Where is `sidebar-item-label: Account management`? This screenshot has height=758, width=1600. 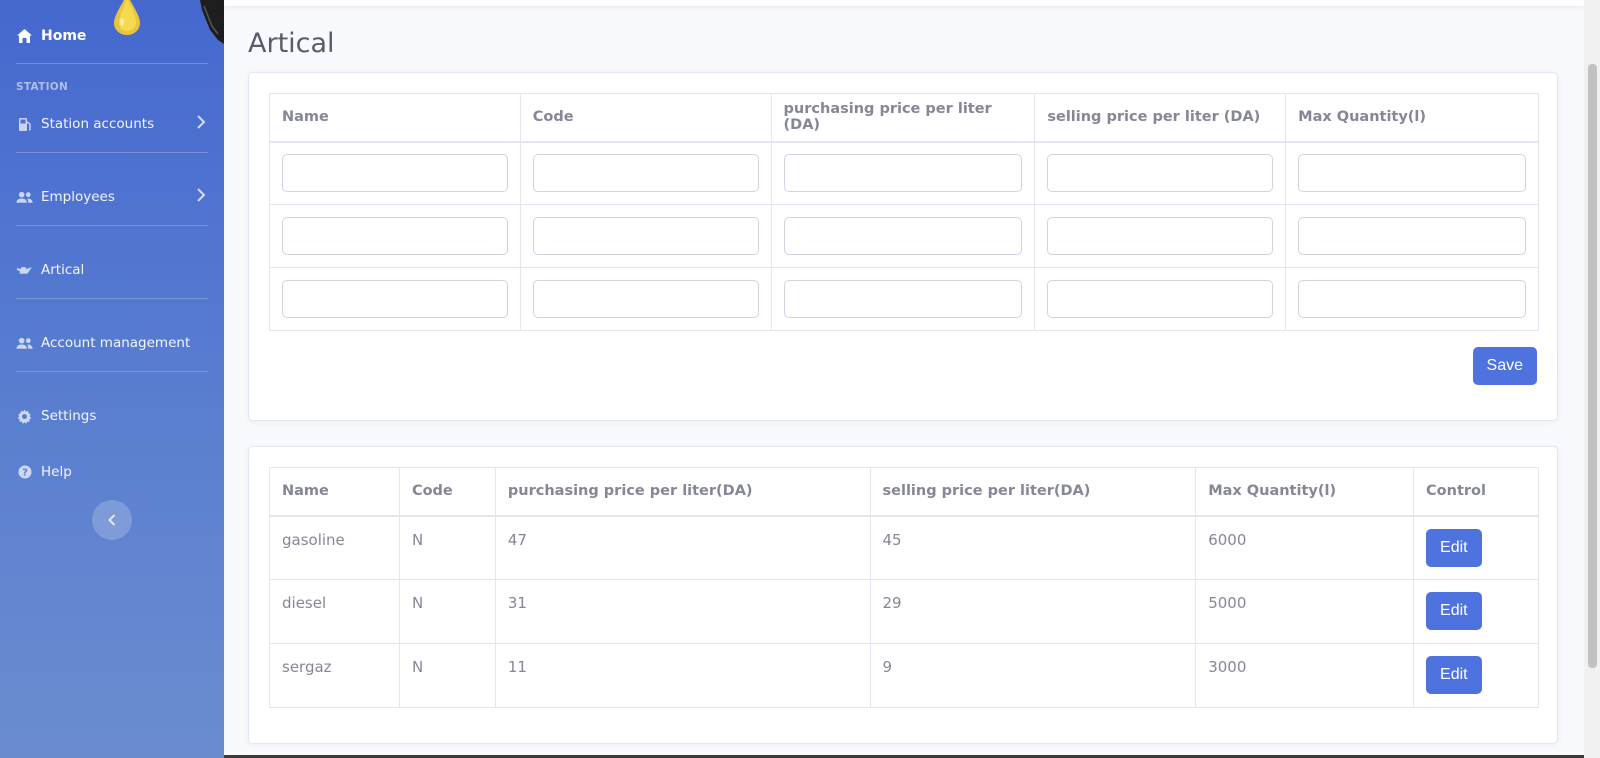 sidebar-item-label: Account management is located at coordinates (116, 343).